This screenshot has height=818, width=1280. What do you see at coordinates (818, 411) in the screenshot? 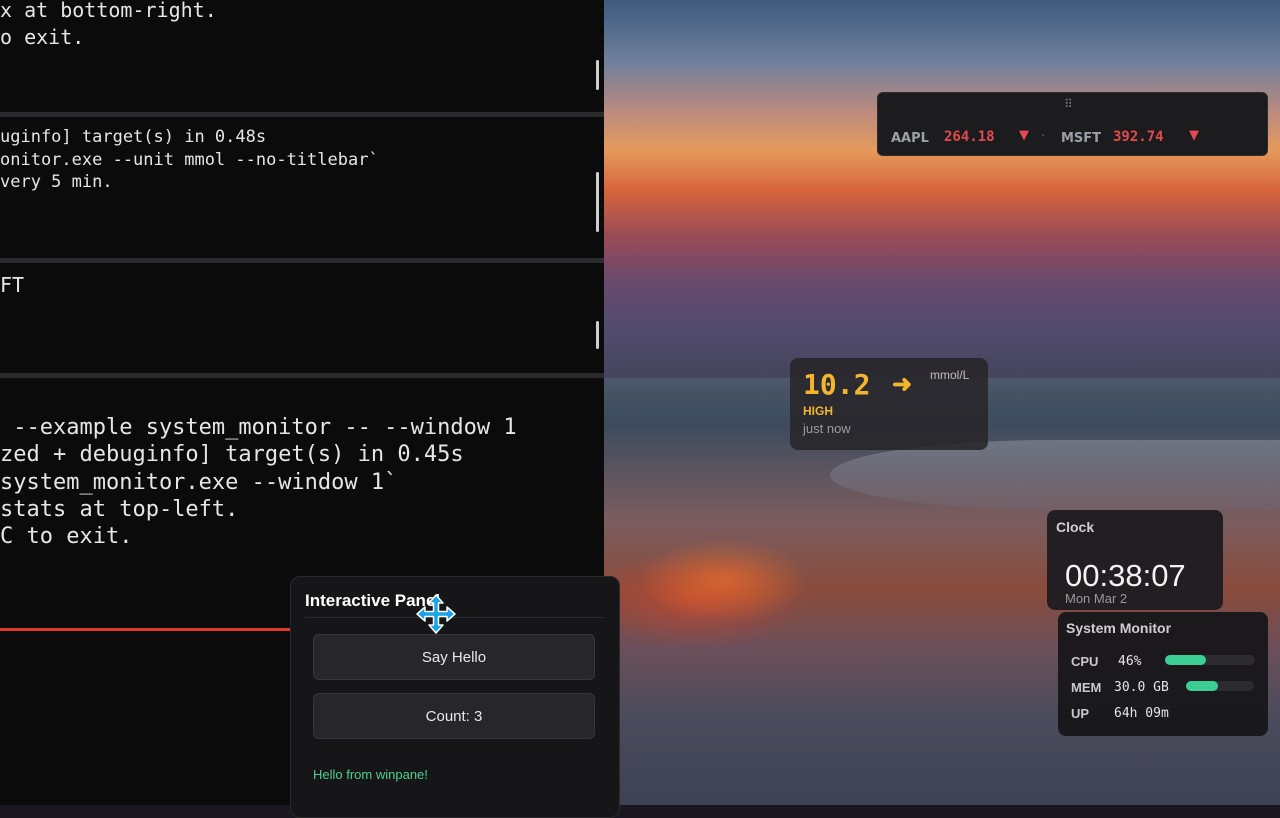
I see `glucose-status: HIGH` at bounding box center [818, 411].